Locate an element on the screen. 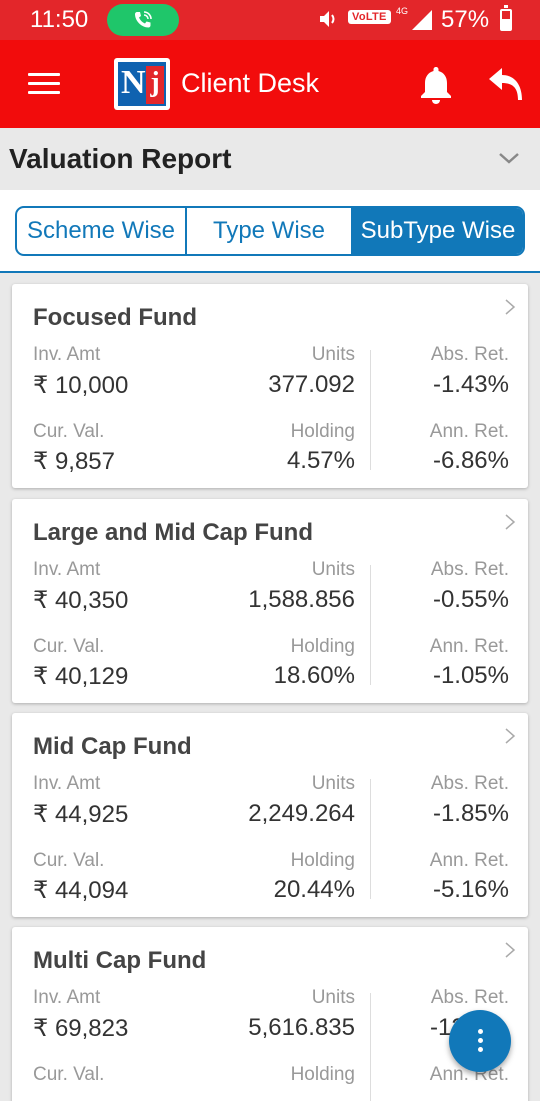  chevron-down-icon is located at coordinates (509, 158).